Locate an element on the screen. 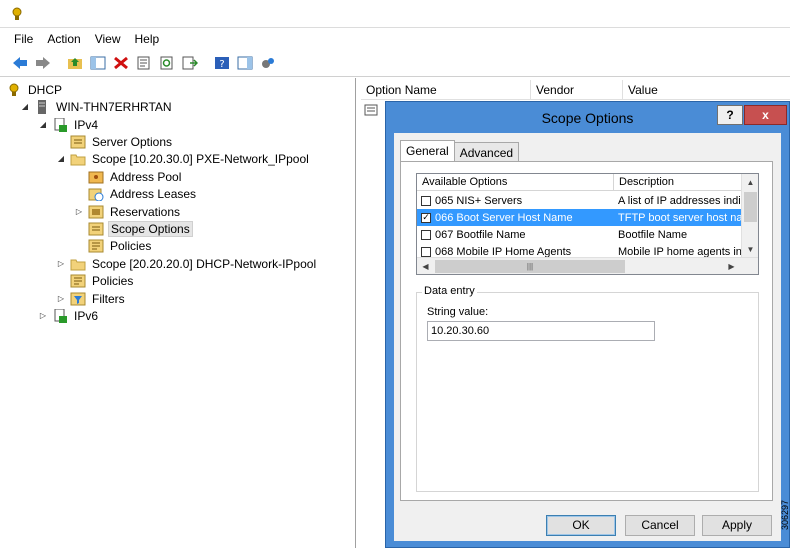  cancel-button: Cancel is located at coordinates (660, 525).